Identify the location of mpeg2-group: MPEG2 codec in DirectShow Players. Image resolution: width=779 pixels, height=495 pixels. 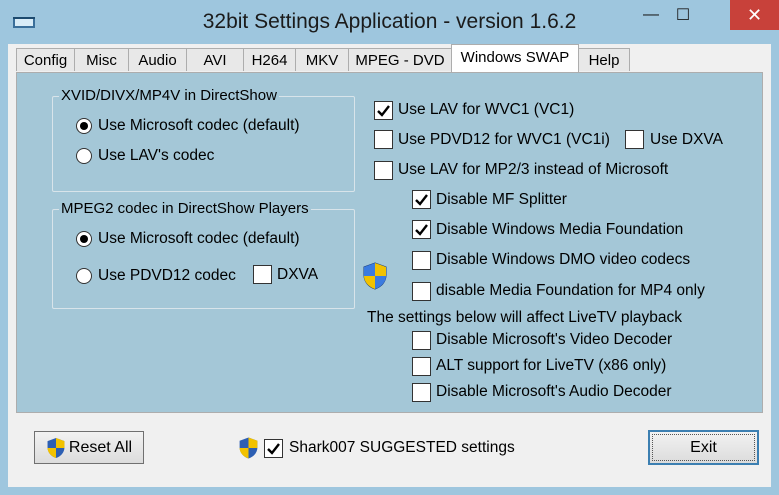
(203, 254).